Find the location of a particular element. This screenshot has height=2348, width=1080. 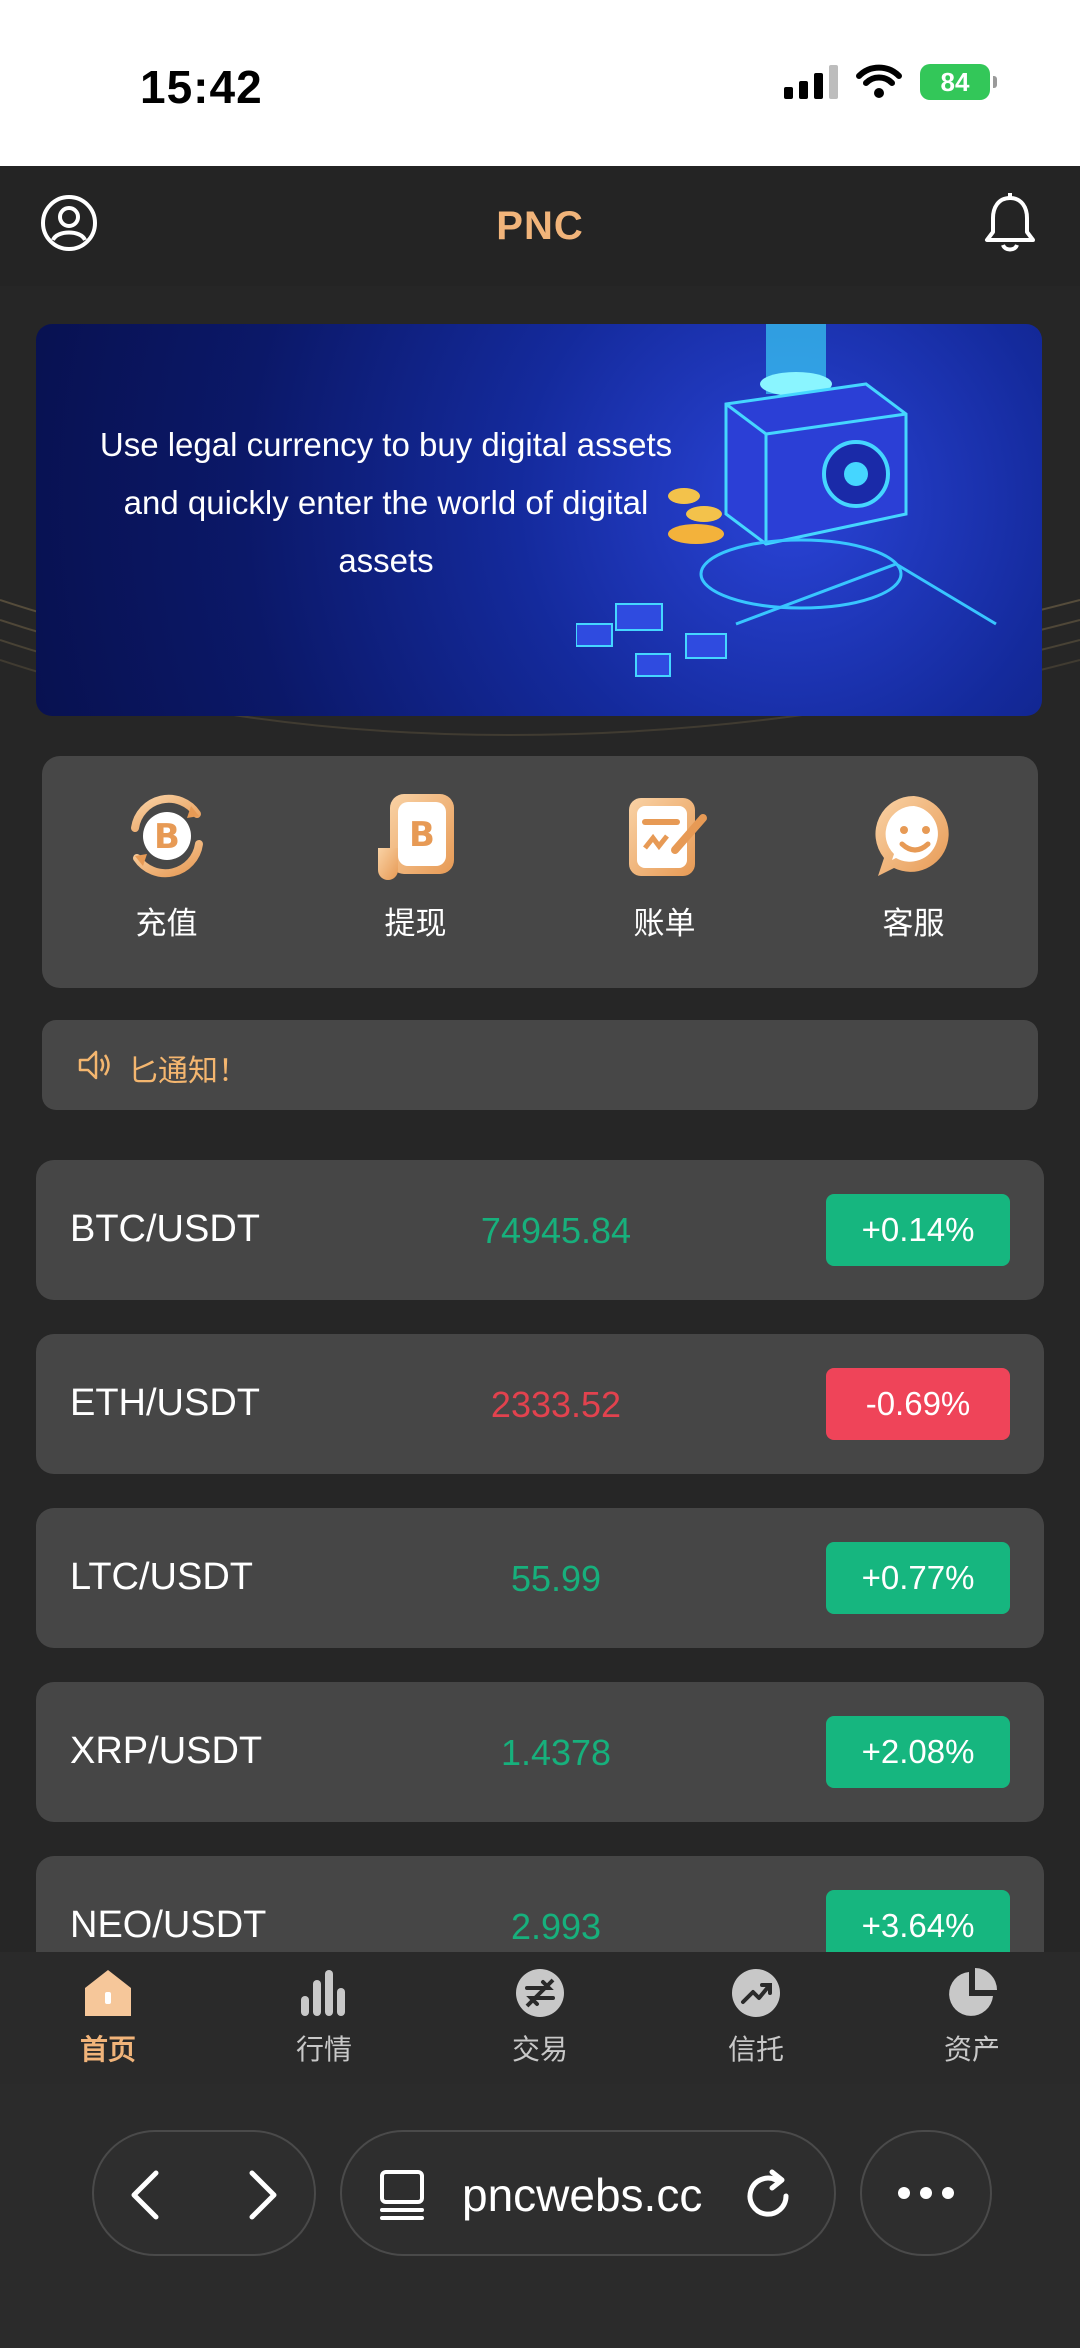

browser-toolbar: pncwebs.cc is located at coordinates (540, 2216).